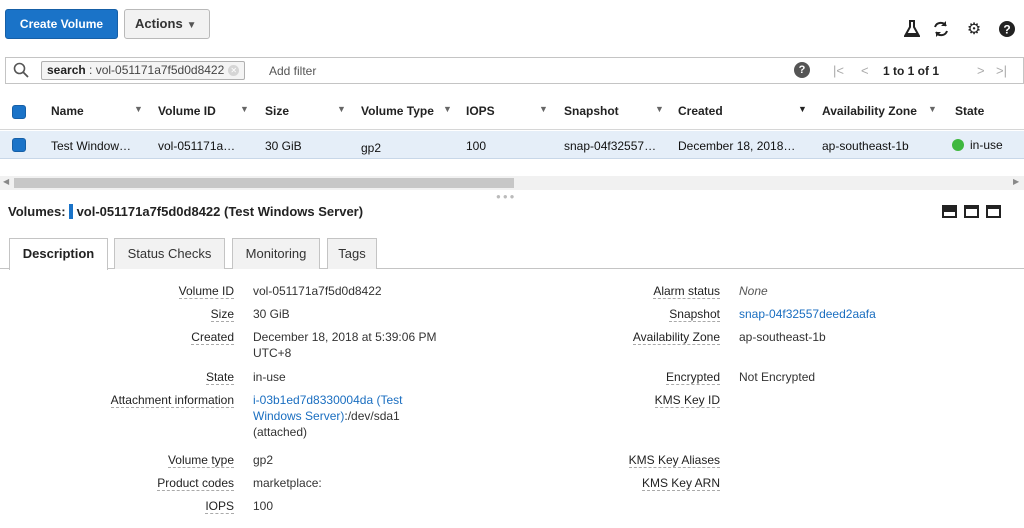 Image resolution: width=1024 pixels, height=528 pixels. Describe the element at coordinates (212, 337) in the screenshot. I see `label-created: Created` at that location.